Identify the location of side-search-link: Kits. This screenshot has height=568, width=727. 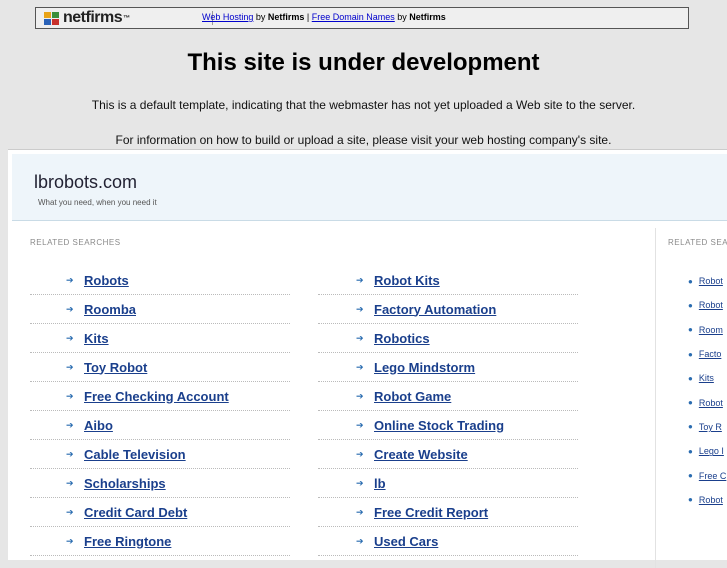
(706, 378).